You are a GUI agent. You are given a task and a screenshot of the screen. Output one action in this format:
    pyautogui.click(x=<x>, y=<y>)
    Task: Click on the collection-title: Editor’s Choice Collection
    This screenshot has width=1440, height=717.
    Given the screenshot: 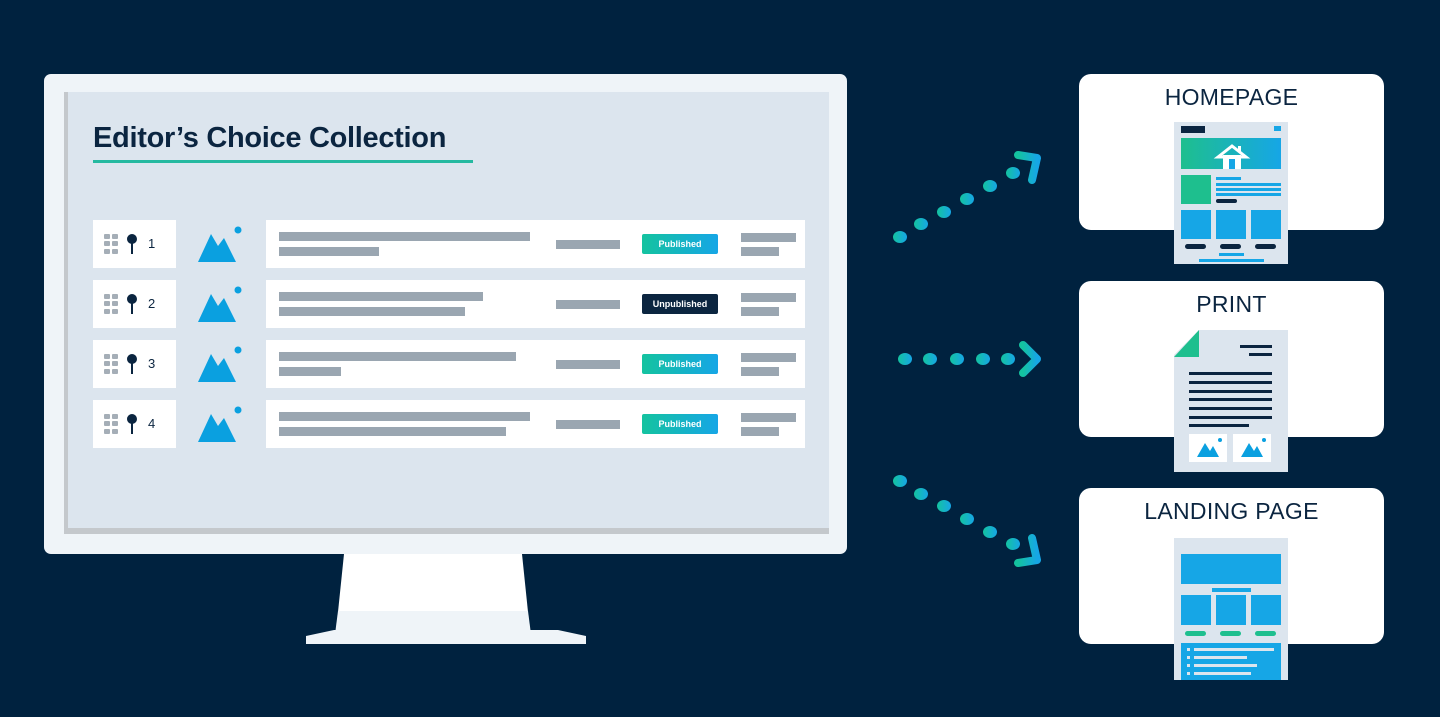 What is the action you would take?
    pyautogui.click(x=270, y=138)
    